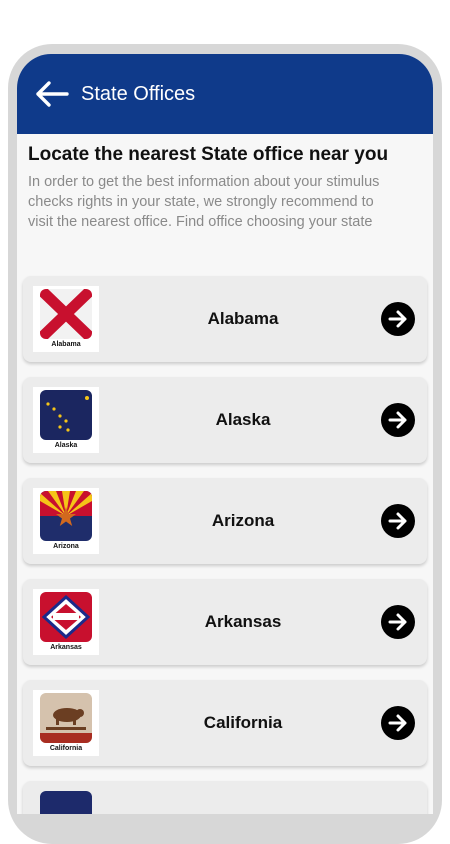  Describe the element at coordinates (66, 718) in the screenshot. I see `california-flag-icon` at that location.